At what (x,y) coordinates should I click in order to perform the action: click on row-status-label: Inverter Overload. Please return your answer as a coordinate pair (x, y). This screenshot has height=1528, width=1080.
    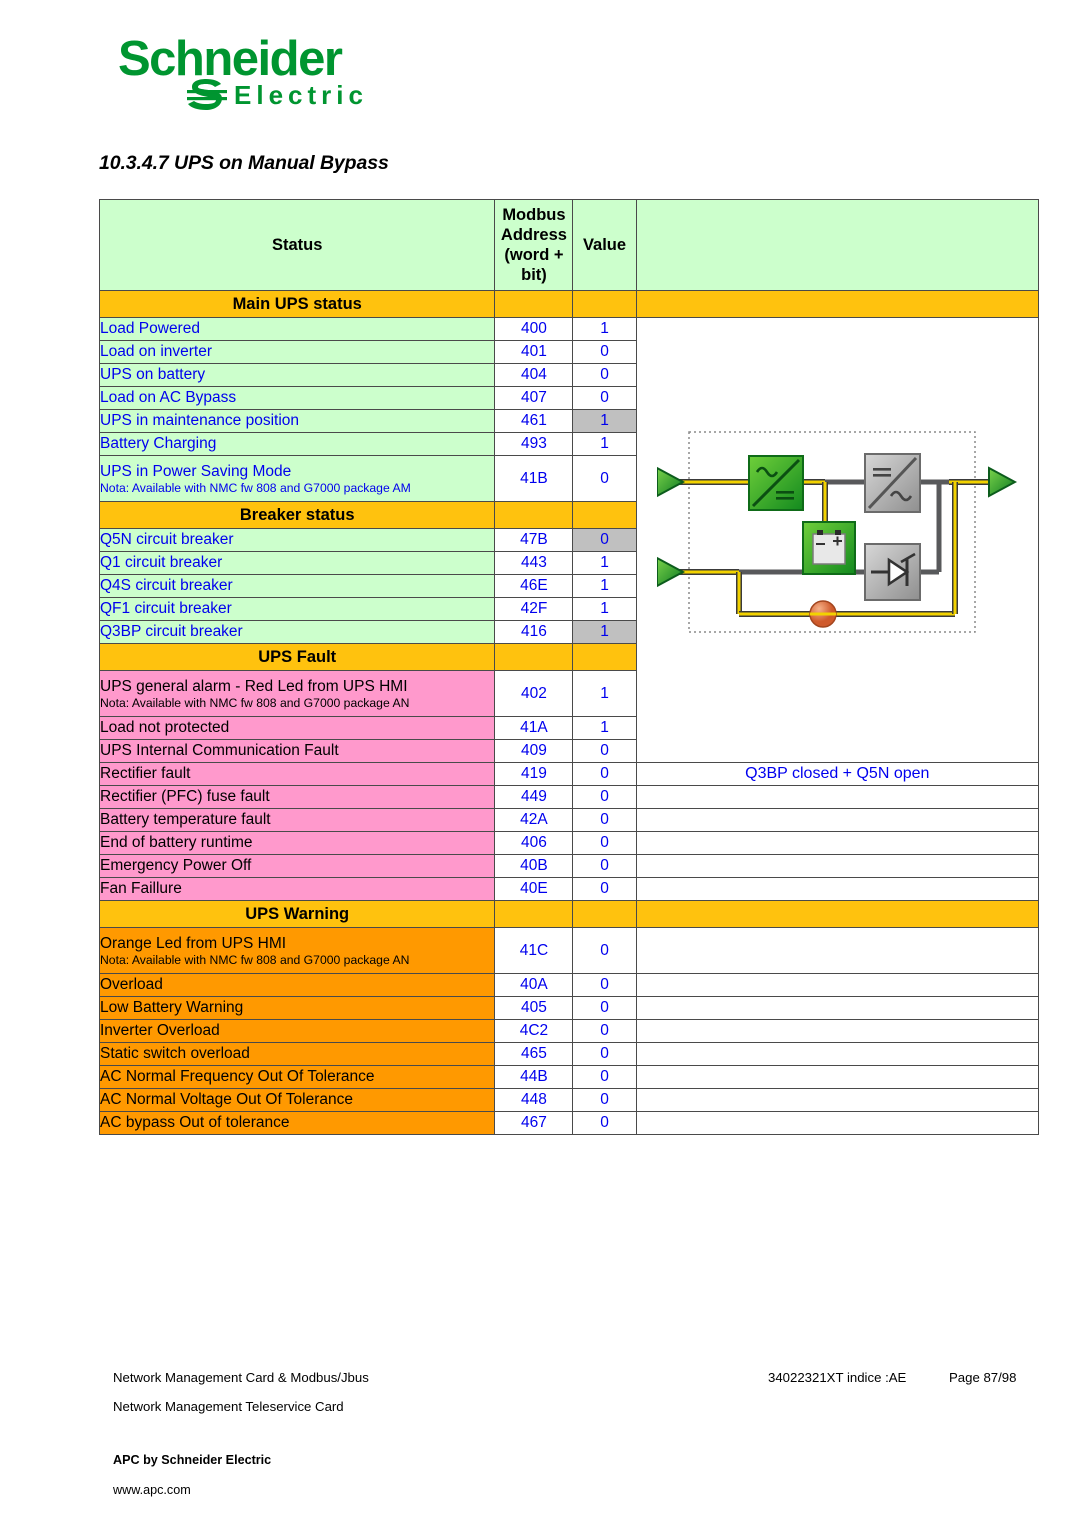
    Looking at the image, I should click on (297, 1031).